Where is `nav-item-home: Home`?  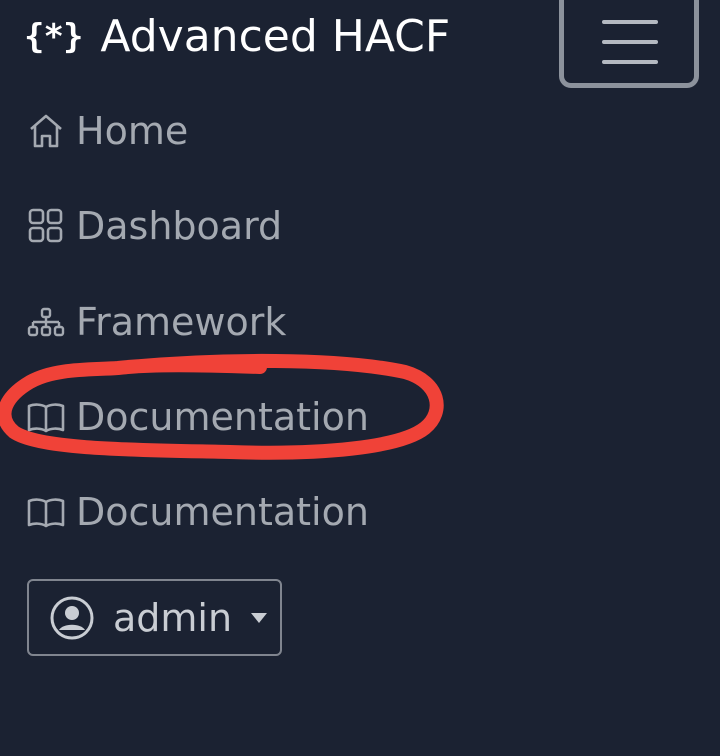
nav-item-home: Home is located at coordinates (107, 131).